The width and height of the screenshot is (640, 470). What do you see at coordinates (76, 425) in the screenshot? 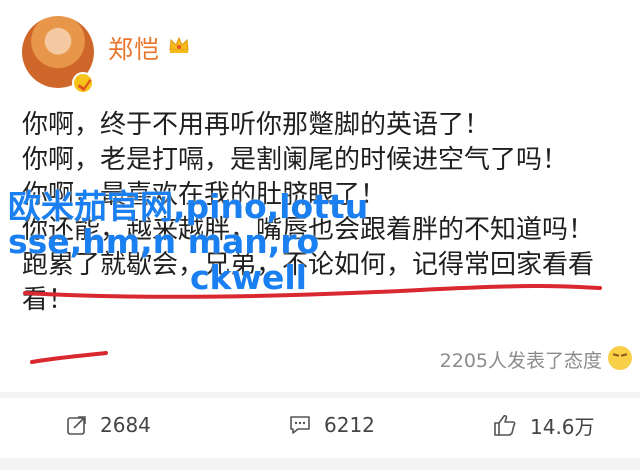
I see `repost-icon` at bounding box center [76, 425].